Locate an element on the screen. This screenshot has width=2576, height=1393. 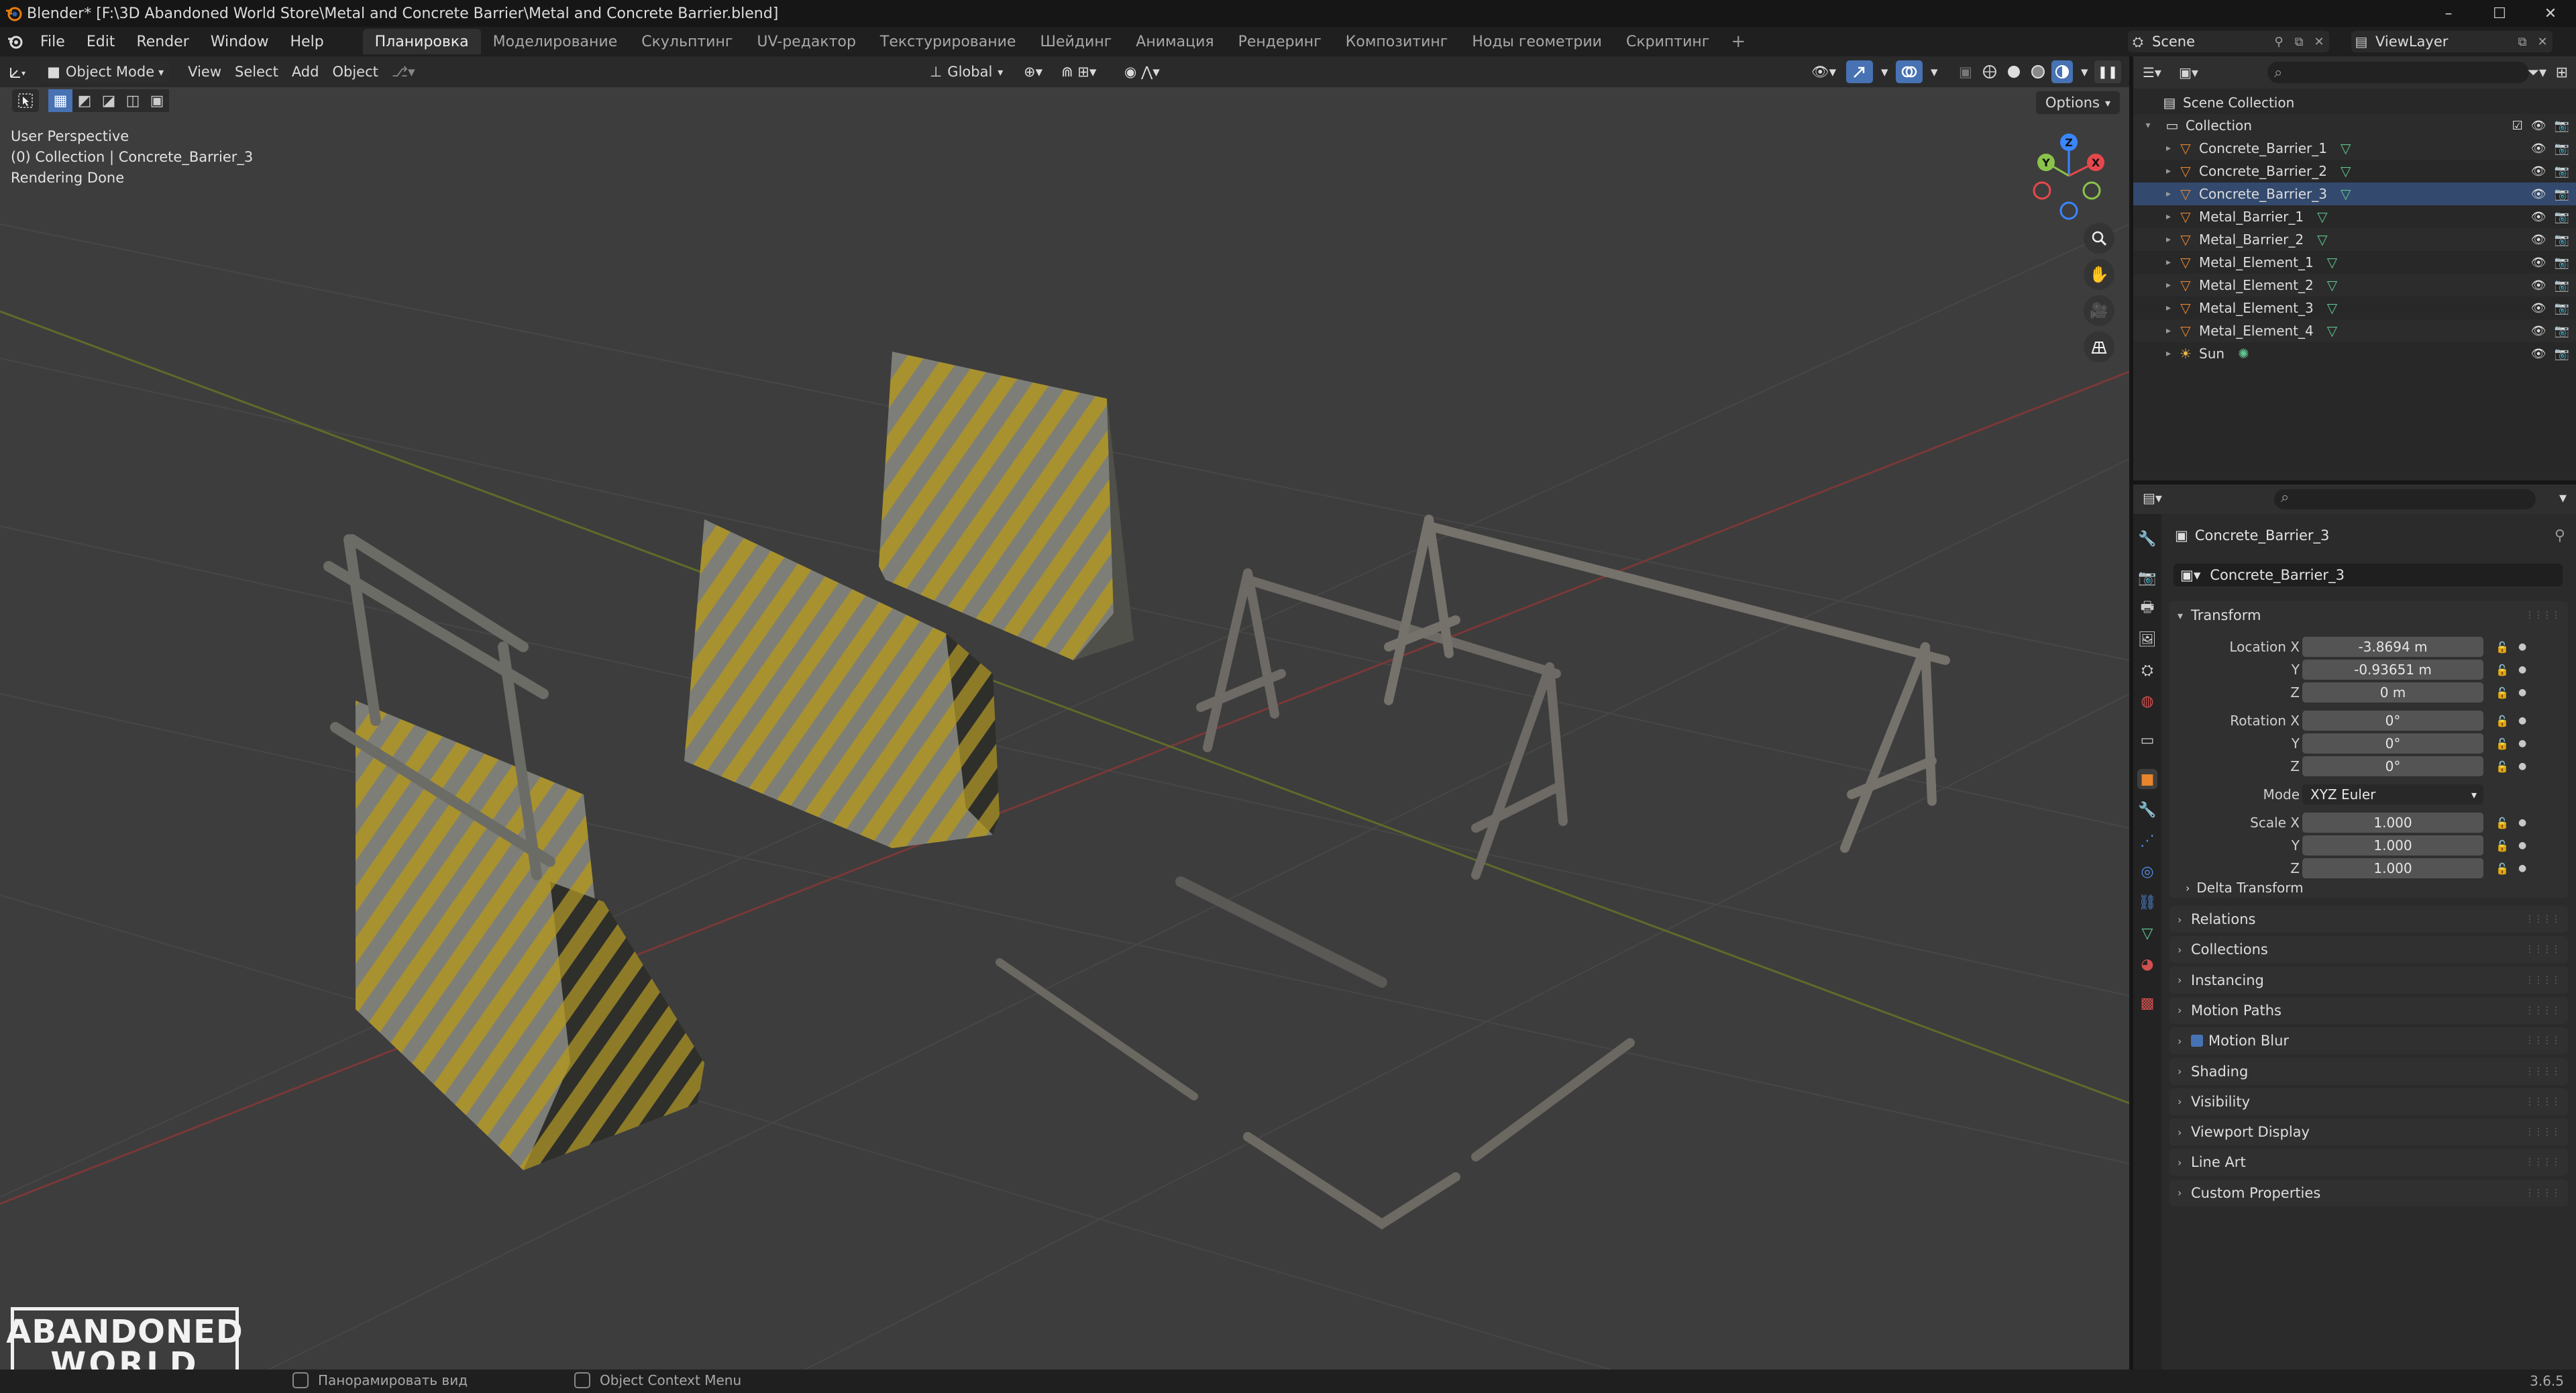
outliner-row: ▸ ▽ Metal_Element_1 ▽ 👁 📷 is located at coordinates (2354, 262).